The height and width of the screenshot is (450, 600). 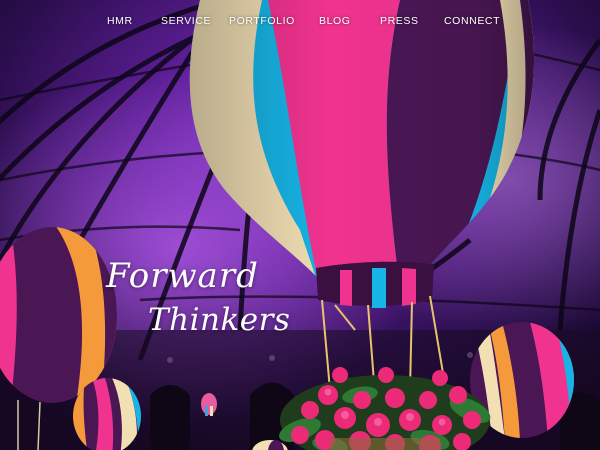 I want to click on wordmark-line-thinkers: Thinkers, so click(x=219, y=320).